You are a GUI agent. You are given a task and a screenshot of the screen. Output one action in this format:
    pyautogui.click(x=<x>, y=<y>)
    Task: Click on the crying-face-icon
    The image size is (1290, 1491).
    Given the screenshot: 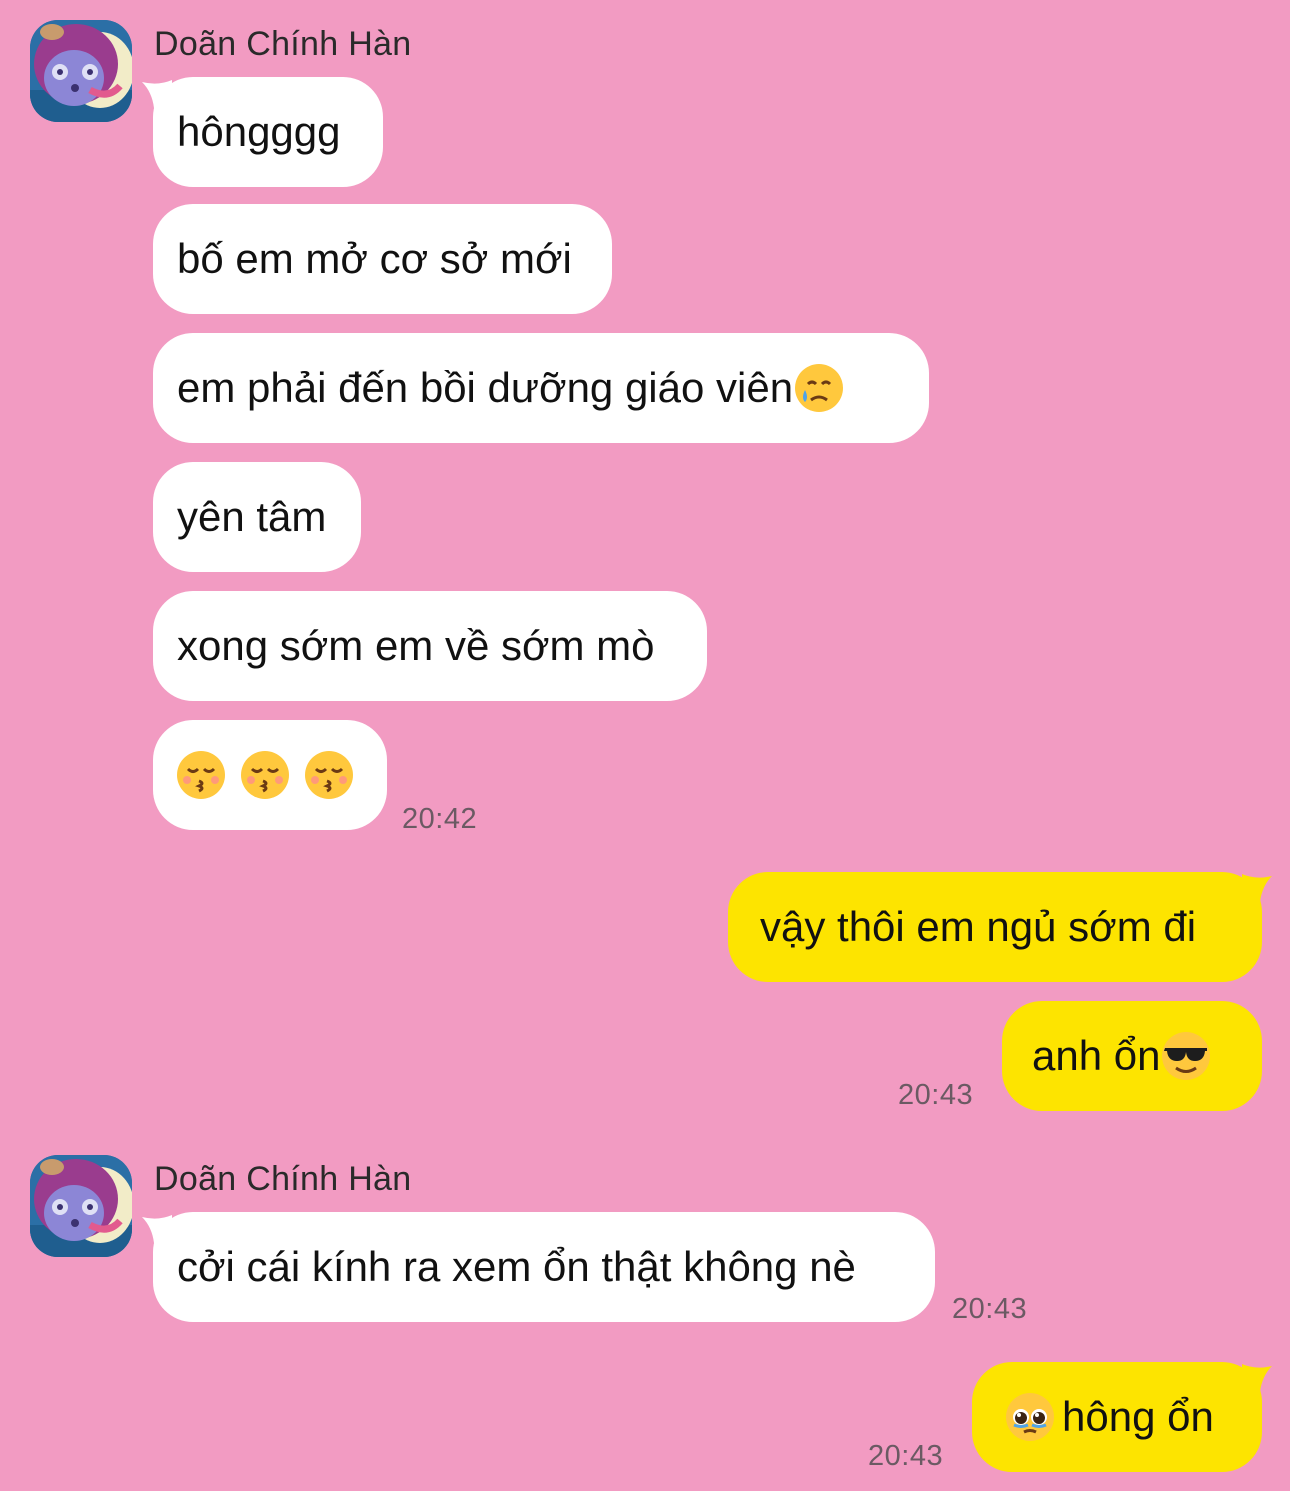 What is the action you would take?
    pyautogui.click(x=819, y=388)
    